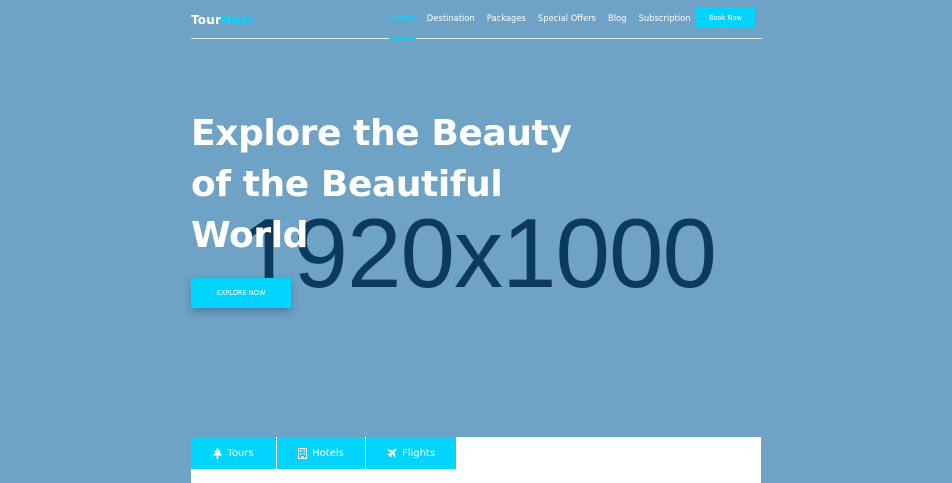  What do you see at coordinates (418, 453) in the screenshot?
I see `tab-flights-label: Flights` at bounding box center [418, 453].